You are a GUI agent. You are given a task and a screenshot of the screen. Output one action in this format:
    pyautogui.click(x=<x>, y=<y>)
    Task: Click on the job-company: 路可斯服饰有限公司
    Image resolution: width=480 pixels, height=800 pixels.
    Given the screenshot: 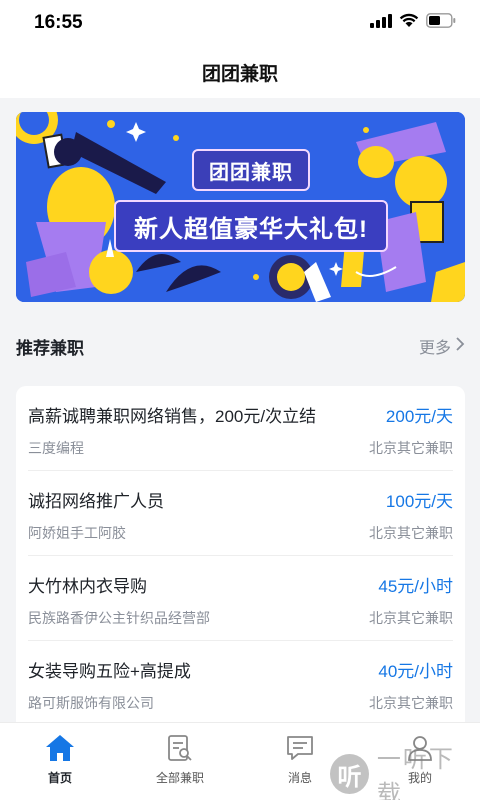 What is the action you would take?
    pyautogui.click(x=91, y=703)
    